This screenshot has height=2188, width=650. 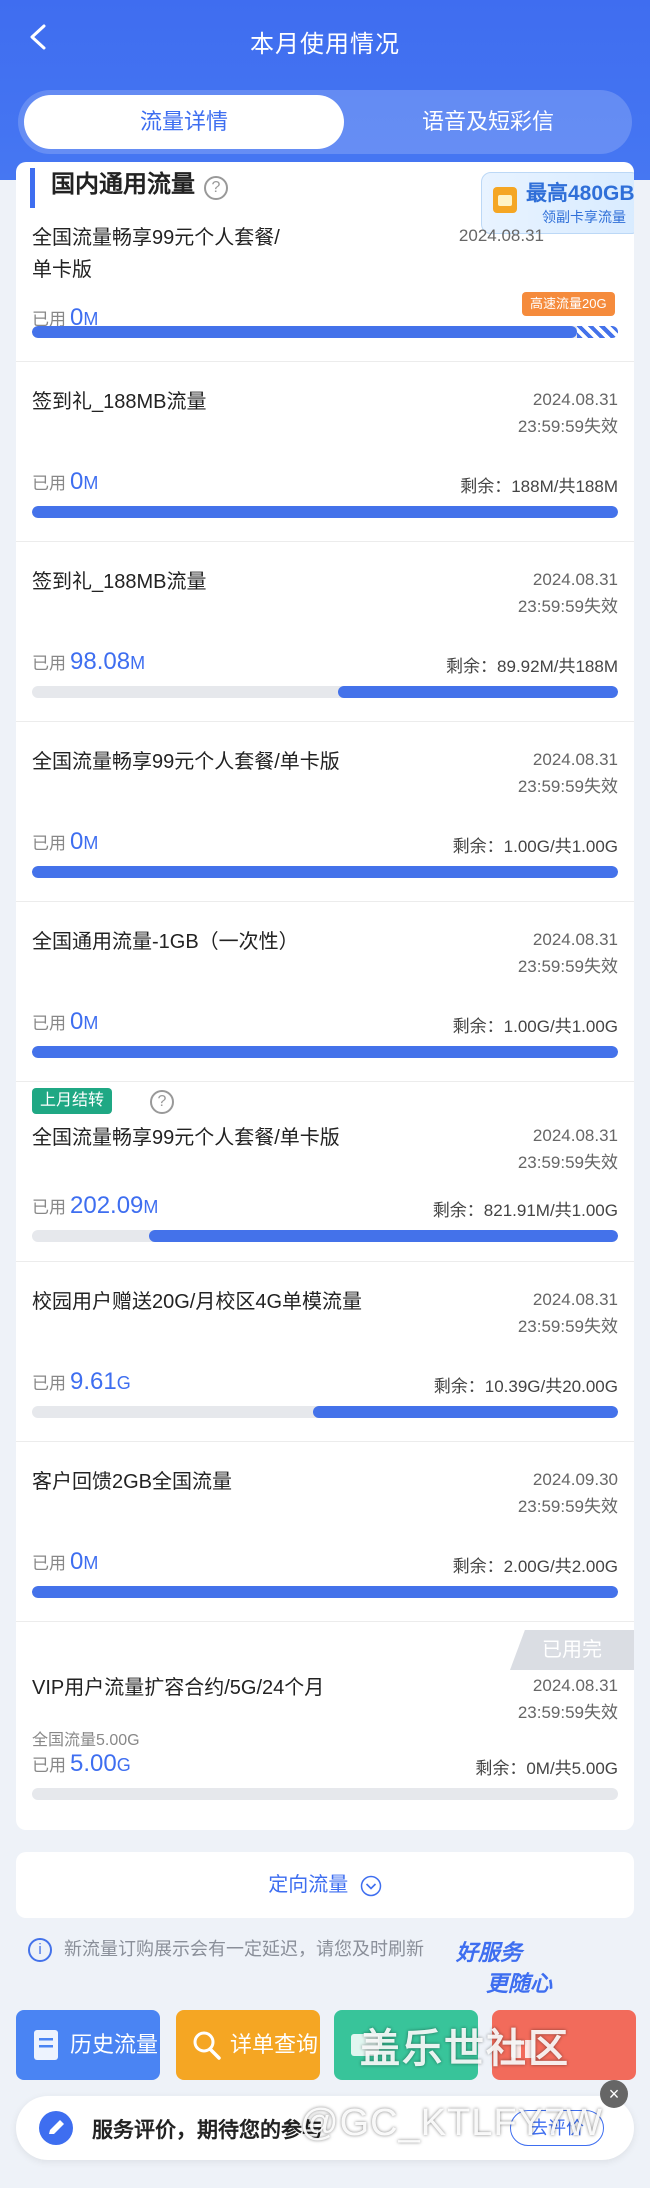 What do you see at coordinates (81, 1763) in the screenshot?
I see `used-amount: 已用 5.00G` at bounding box center [81, 1763].